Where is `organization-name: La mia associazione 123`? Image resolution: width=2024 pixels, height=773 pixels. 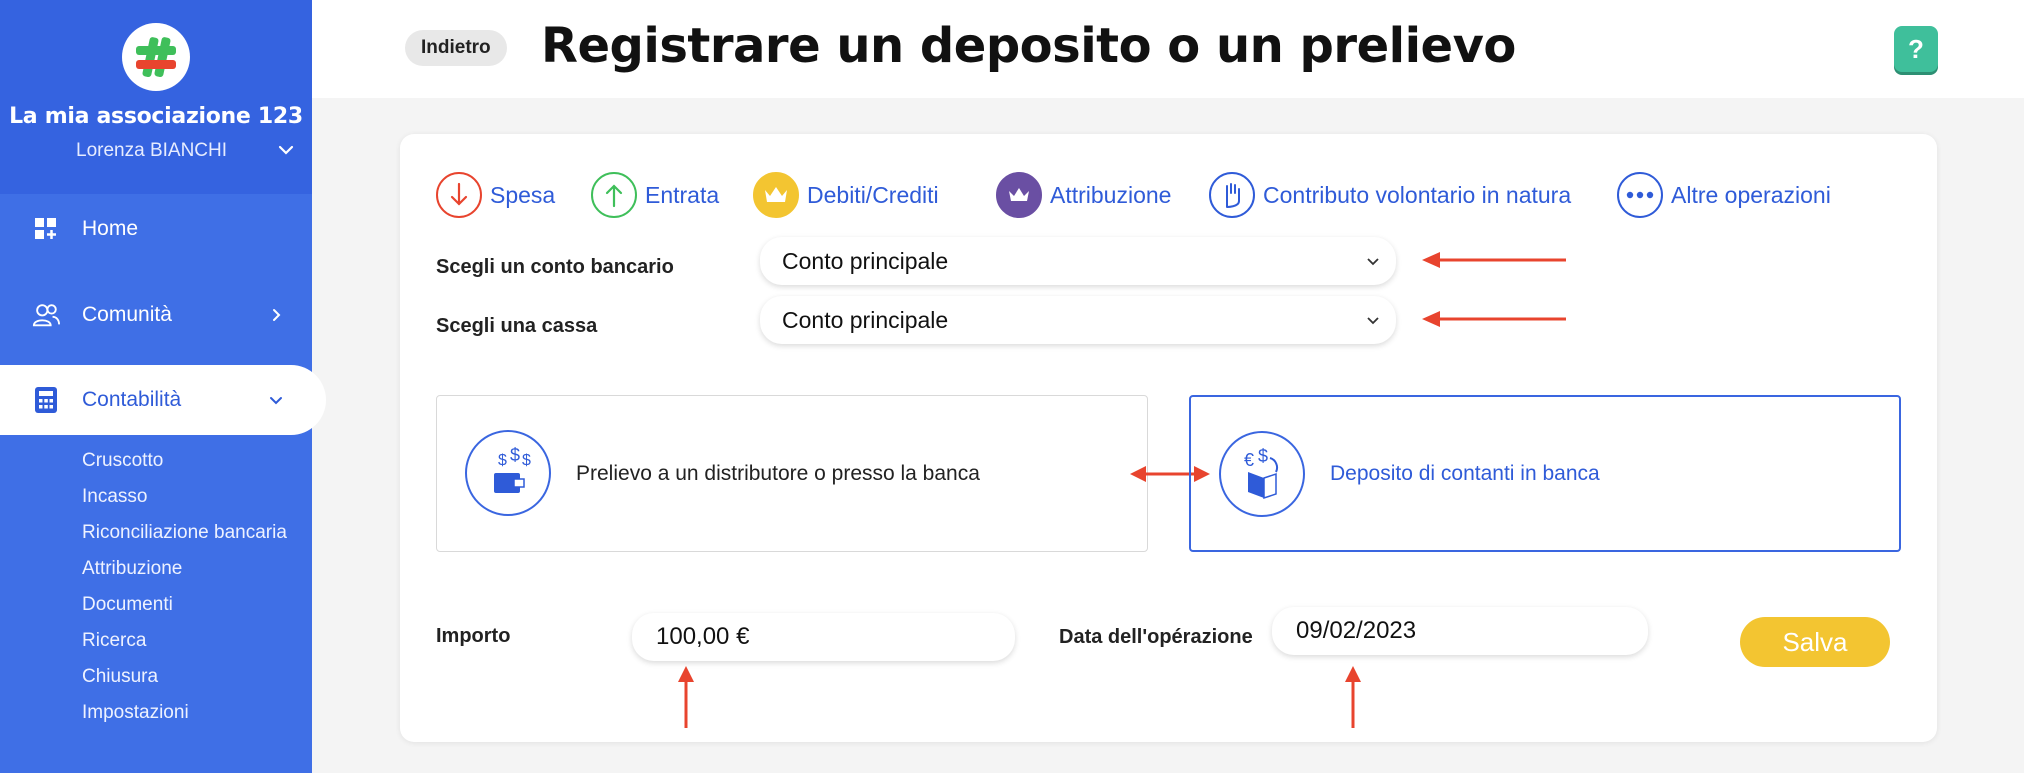 organization-name: La mia associazione 123 is located at coordinates (156, 116).